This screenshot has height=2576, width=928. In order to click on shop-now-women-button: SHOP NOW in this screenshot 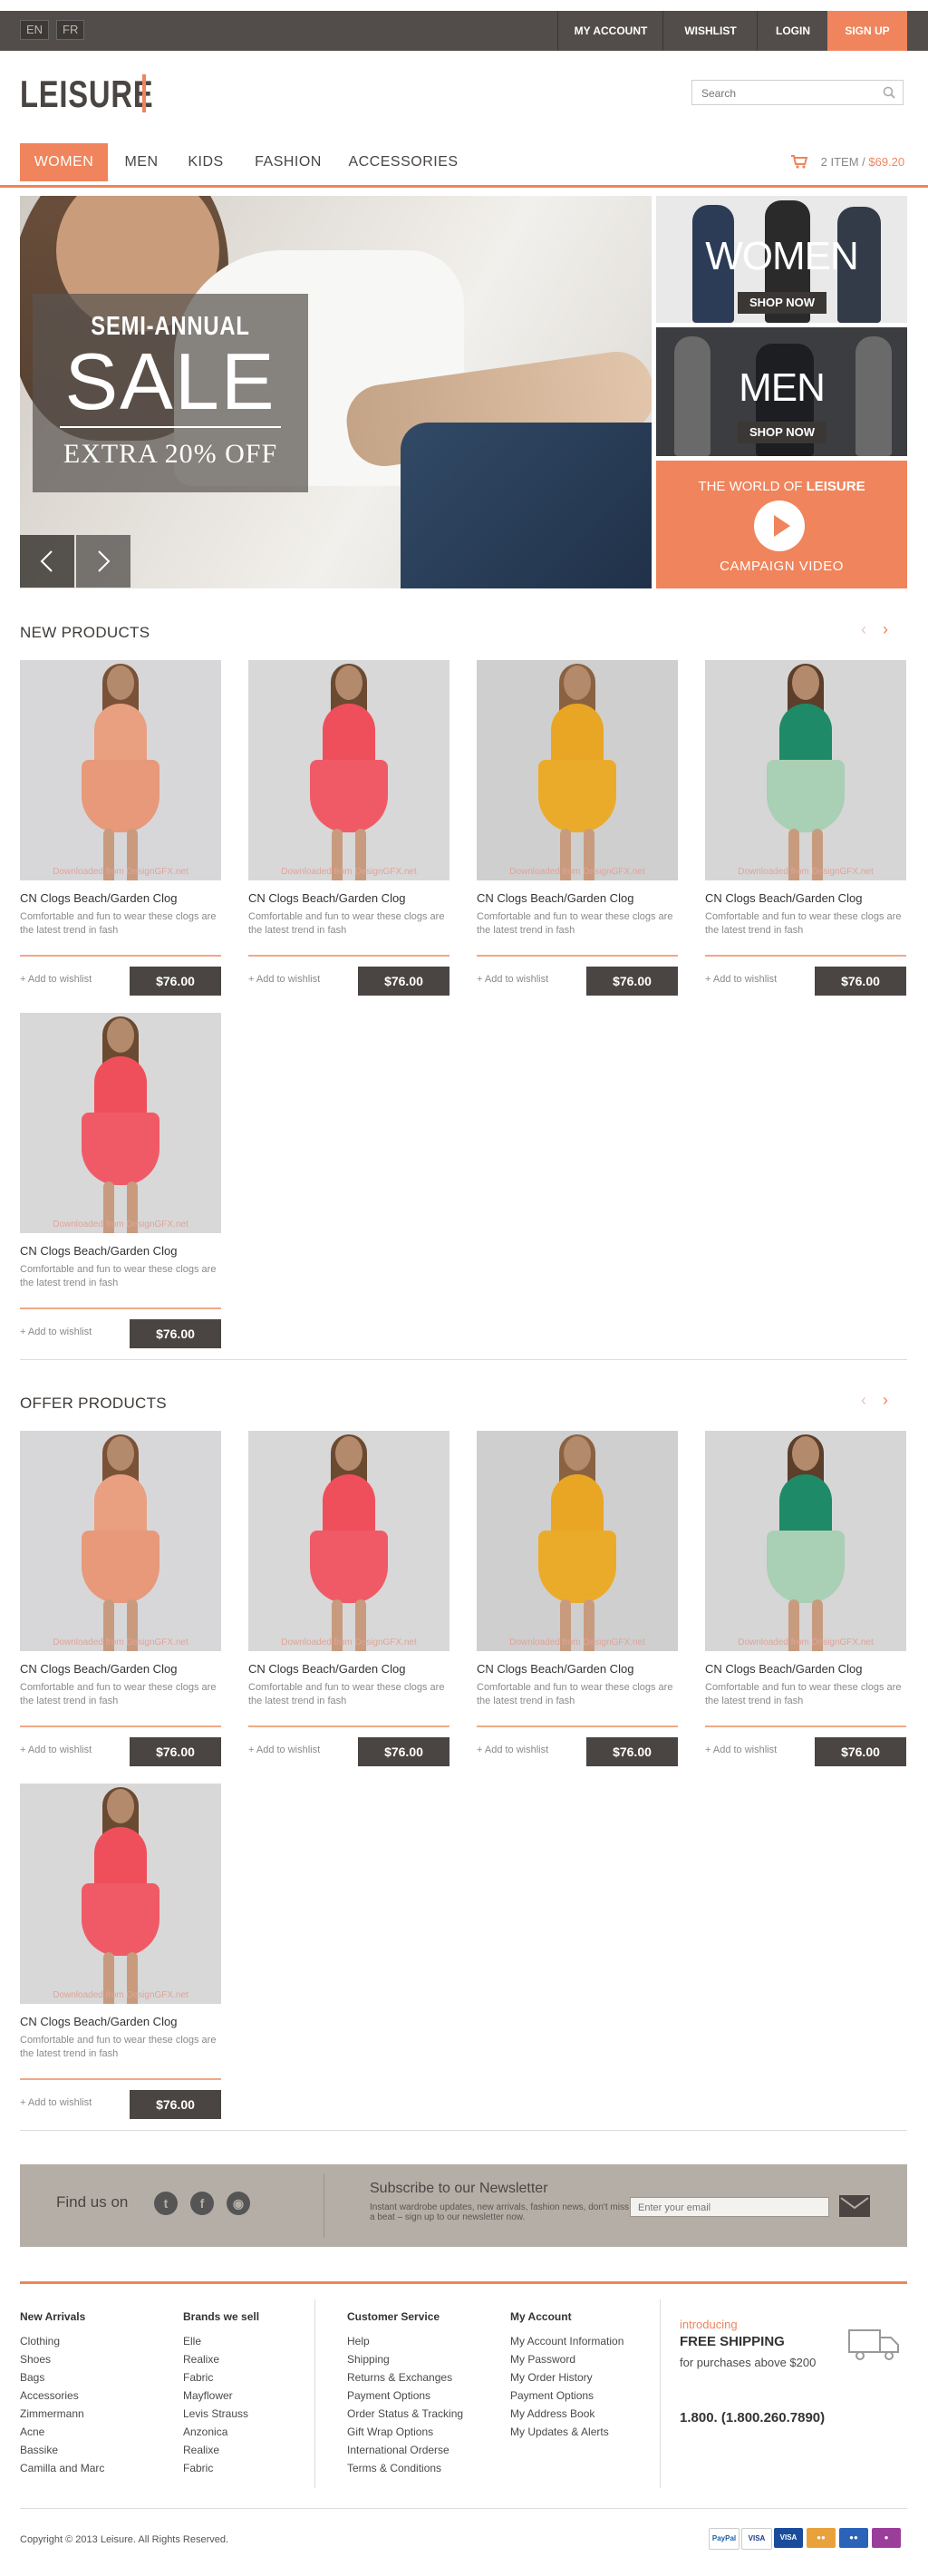, I will do `click(782, 303)`.